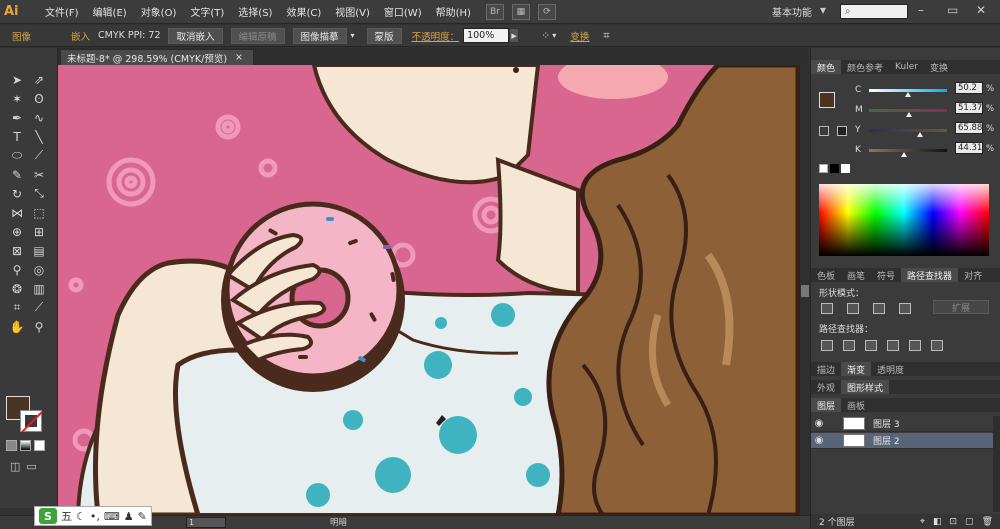  Describe the element at coordinates (554, 35) in the screenshot. I see `align-dropdown-icon: ▾` at that location.